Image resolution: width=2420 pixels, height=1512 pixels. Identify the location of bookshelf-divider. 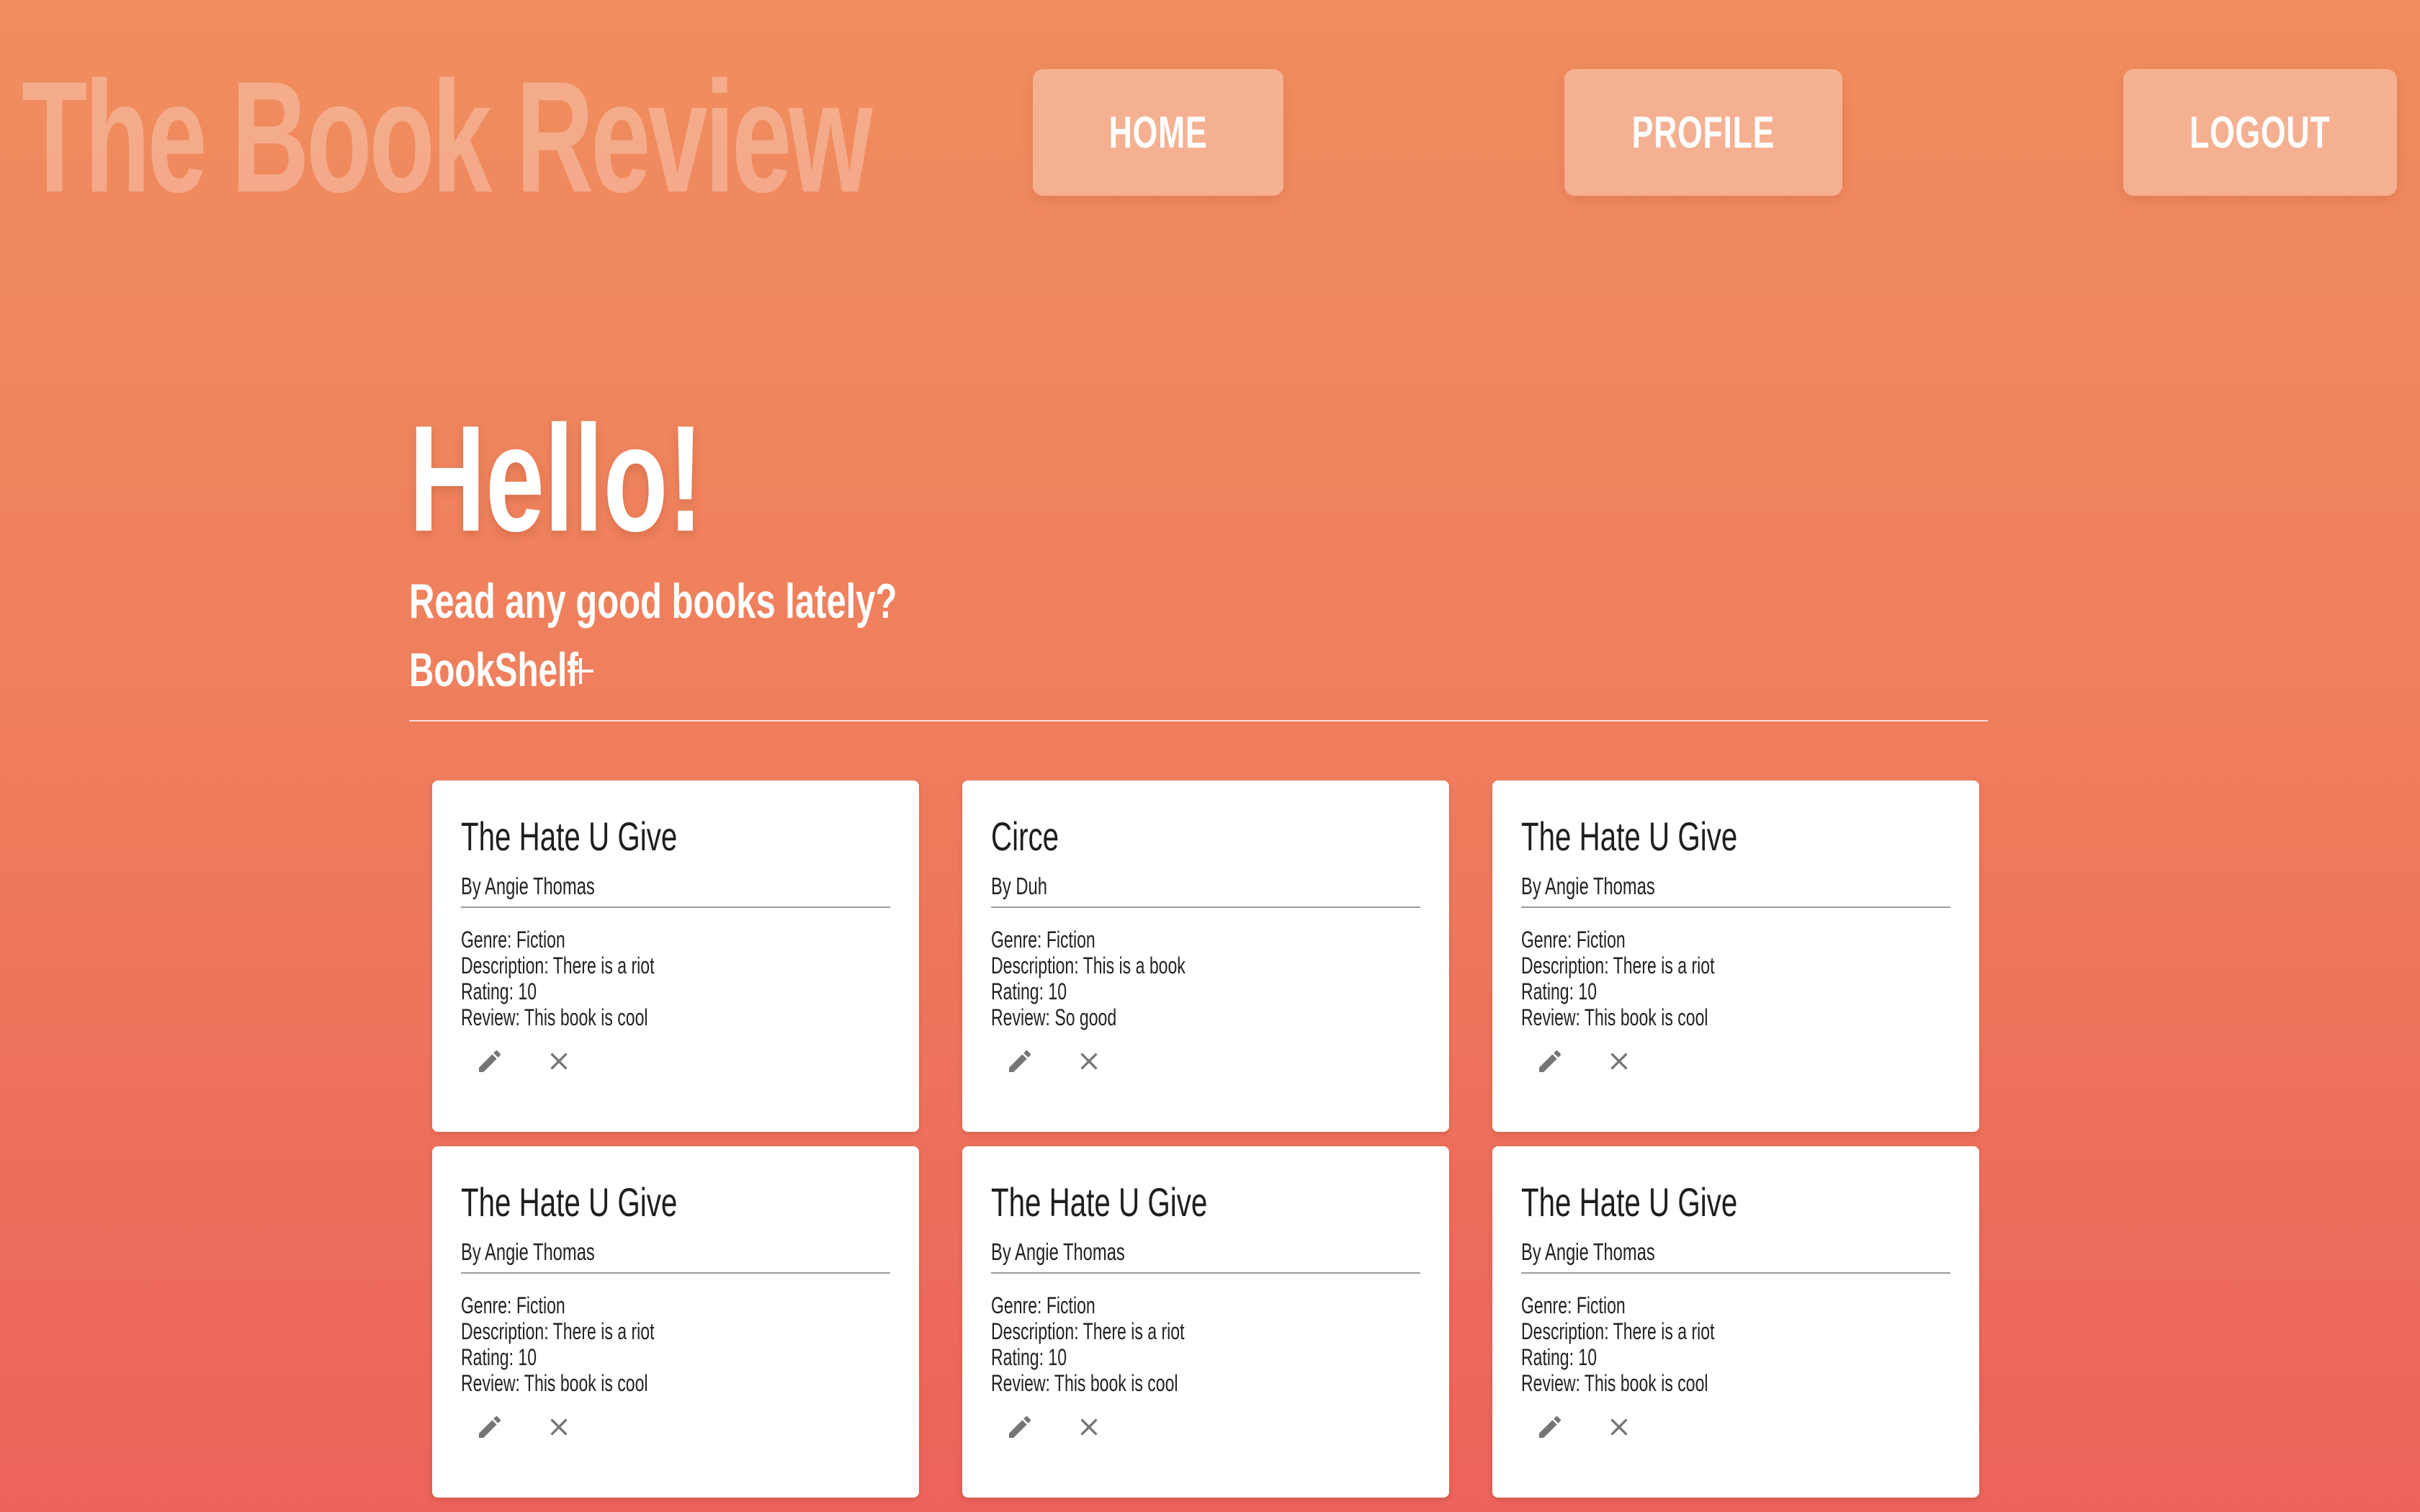
(1198, 720).